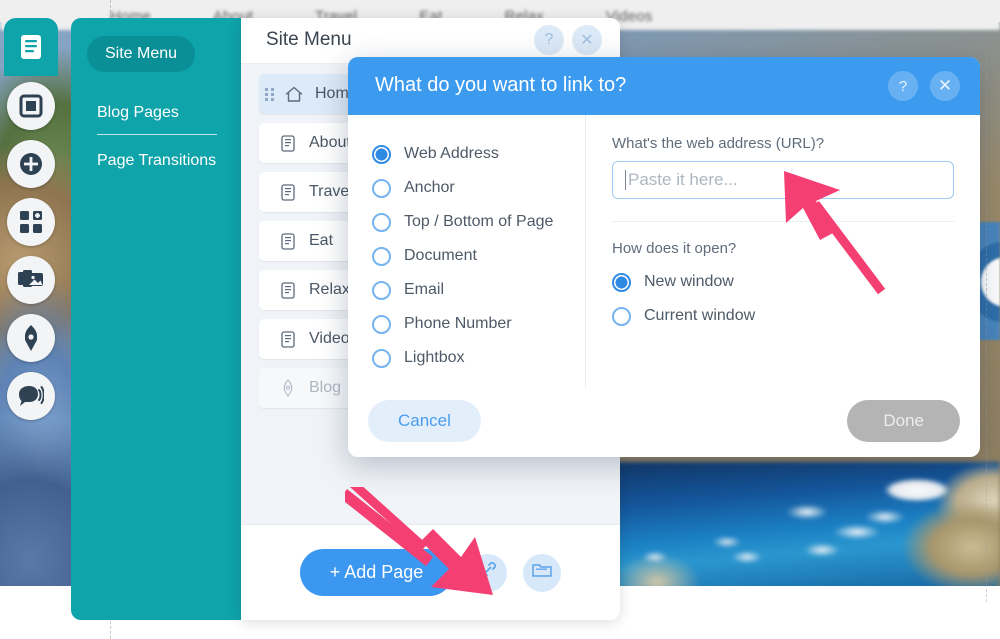  Describe the element at coordinates (272, 94) in the screenshot. I see `drag-handle-icon` at that location.